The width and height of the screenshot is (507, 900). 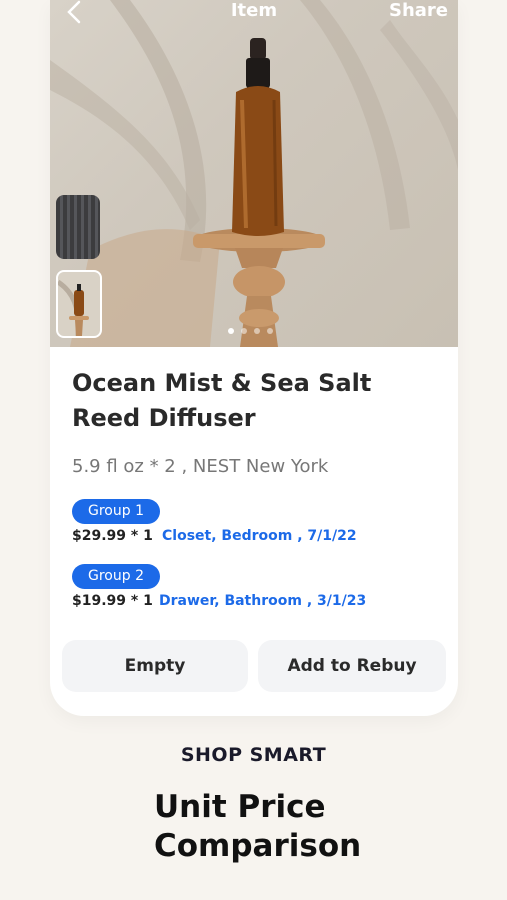 What do you see at coordinates (155, 666) in the screenshot?
I see `empty-button: Empty` at bounding box center [155, 666].